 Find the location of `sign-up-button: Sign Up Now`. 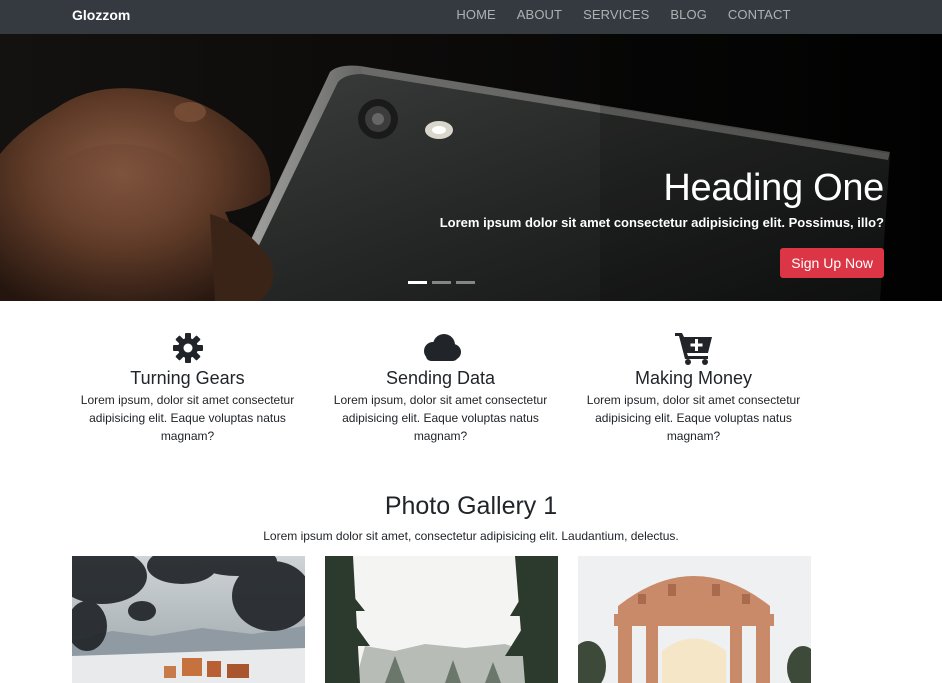

sign-up-button: Sign Up Now is located at coordinates (832, 263).